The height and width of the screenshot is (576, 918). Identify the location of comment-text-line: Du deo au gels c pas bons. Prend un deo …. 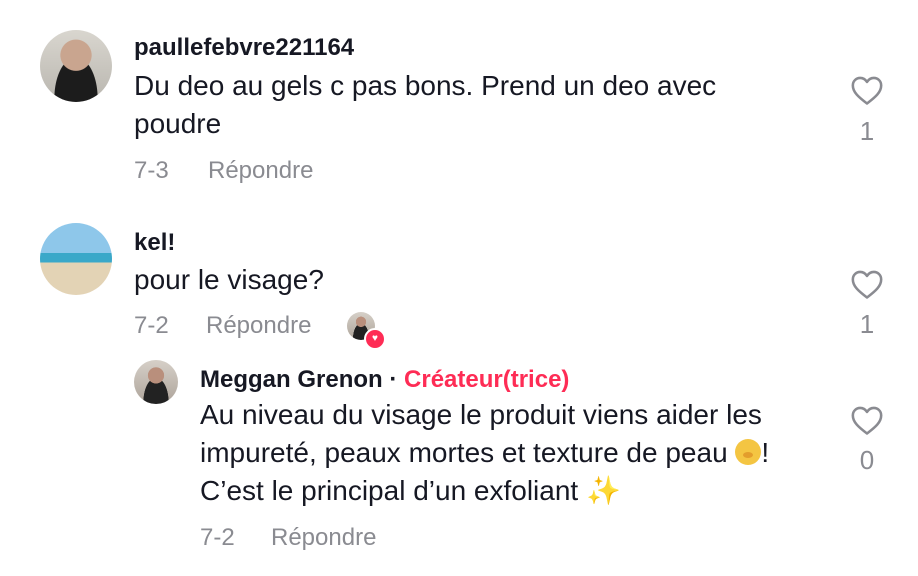
(425, 85).